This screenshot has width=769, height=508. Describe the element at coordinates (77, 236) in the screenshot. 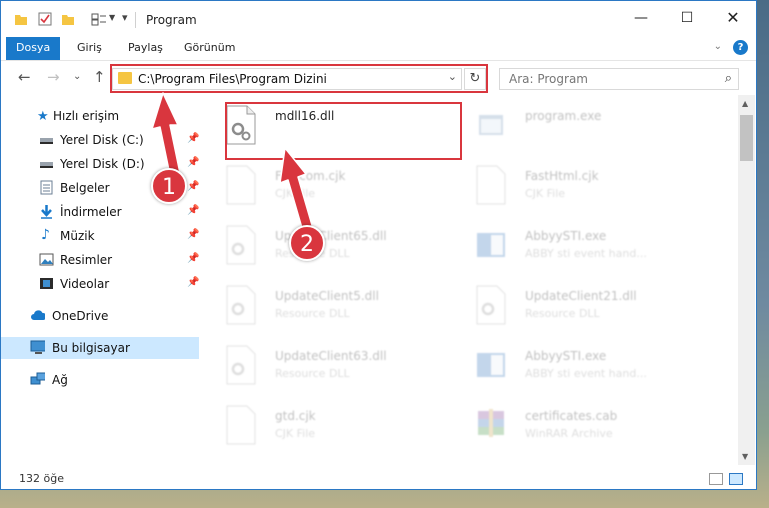

I see `nav-item-label: Müzik` at that location.